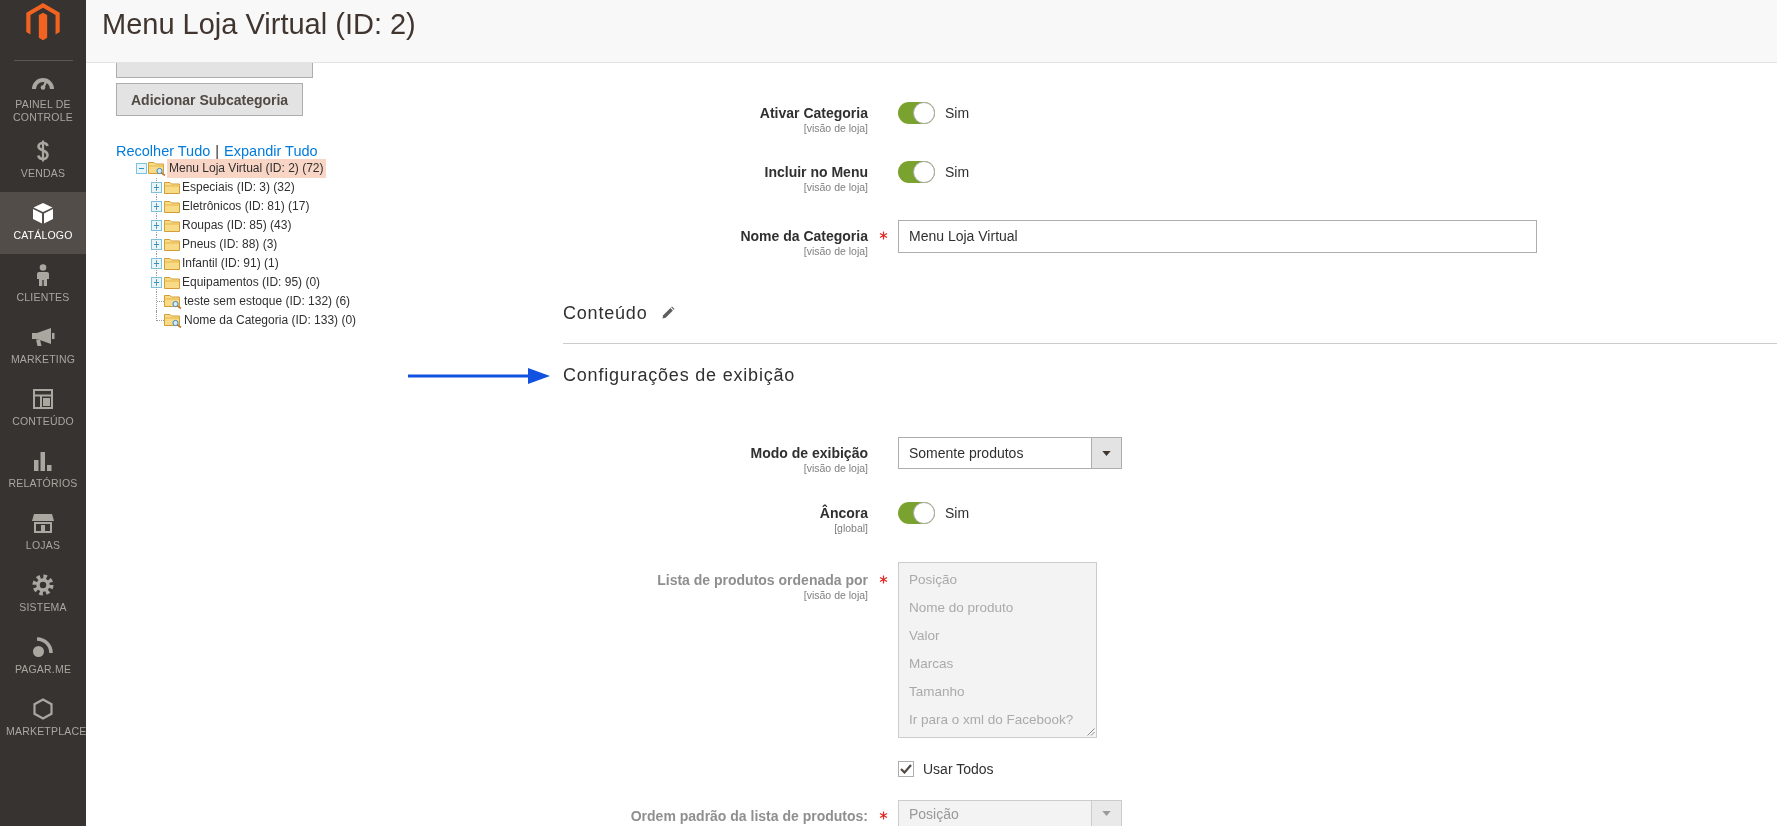  I want to click on sidebar-item: MARKETPLACE, so click(43, 719).